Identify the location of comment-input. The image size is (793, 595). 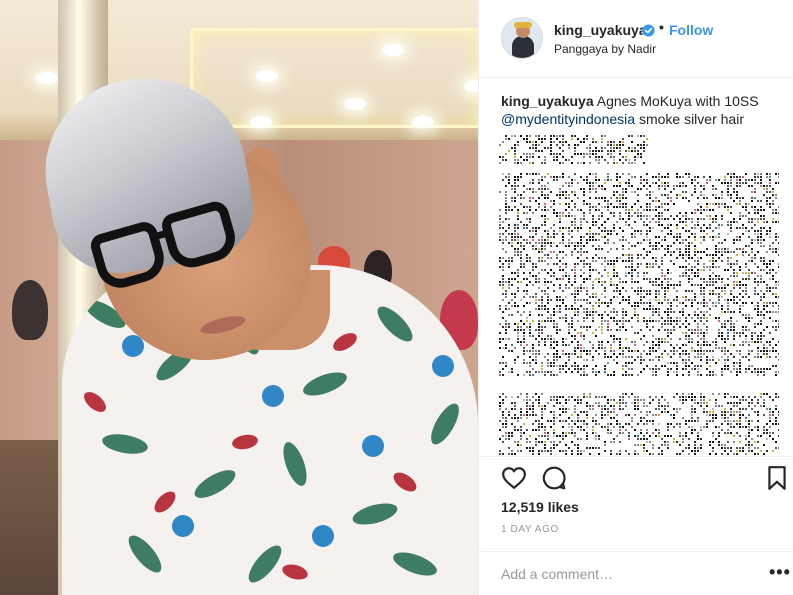
(621, 574).